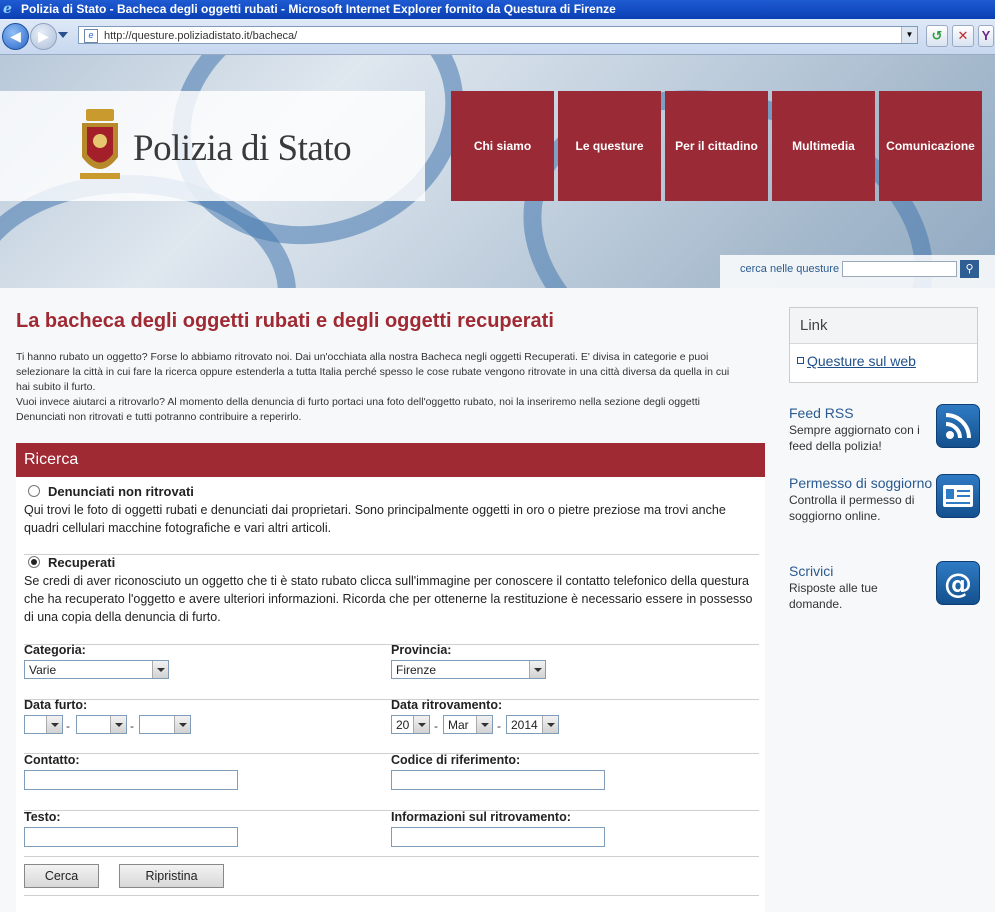  I want to click on informazioni-ritrovamento-label: Informazioni sul ritrovamento:, so click(481, 817).